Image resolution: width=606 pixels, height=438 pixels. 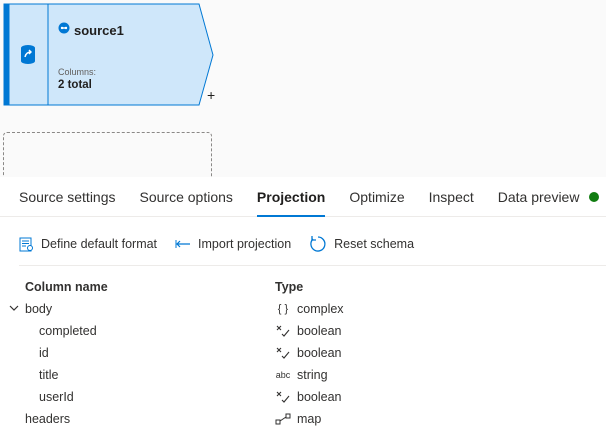 What do you see at coordinates (49, 375) in the screenshot?
I see `column-name: title` at bounding box center [49, 375].